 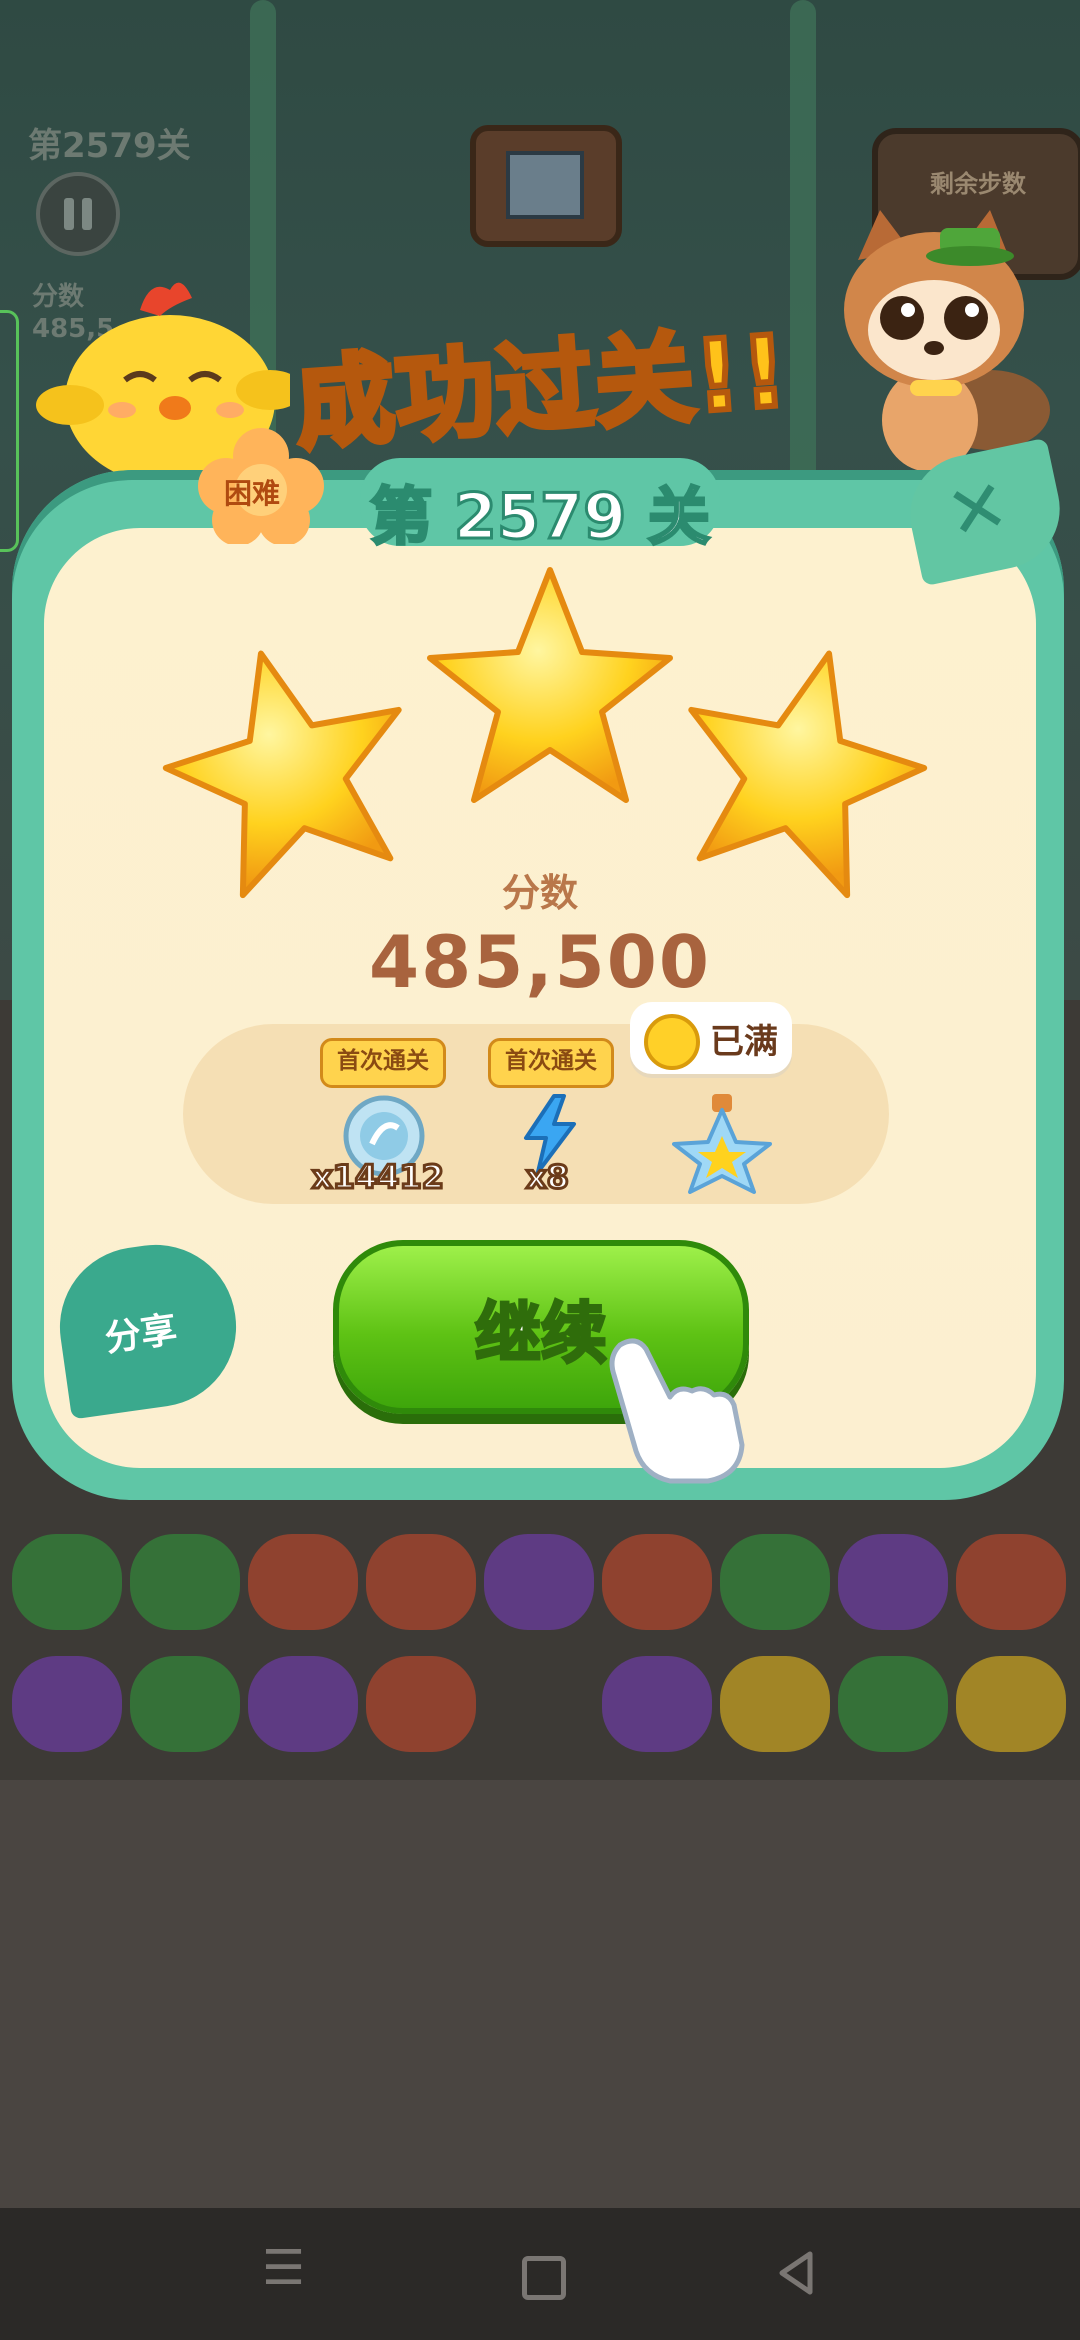 I want to click on full-label: 已满, so click(x=744, y=1042).